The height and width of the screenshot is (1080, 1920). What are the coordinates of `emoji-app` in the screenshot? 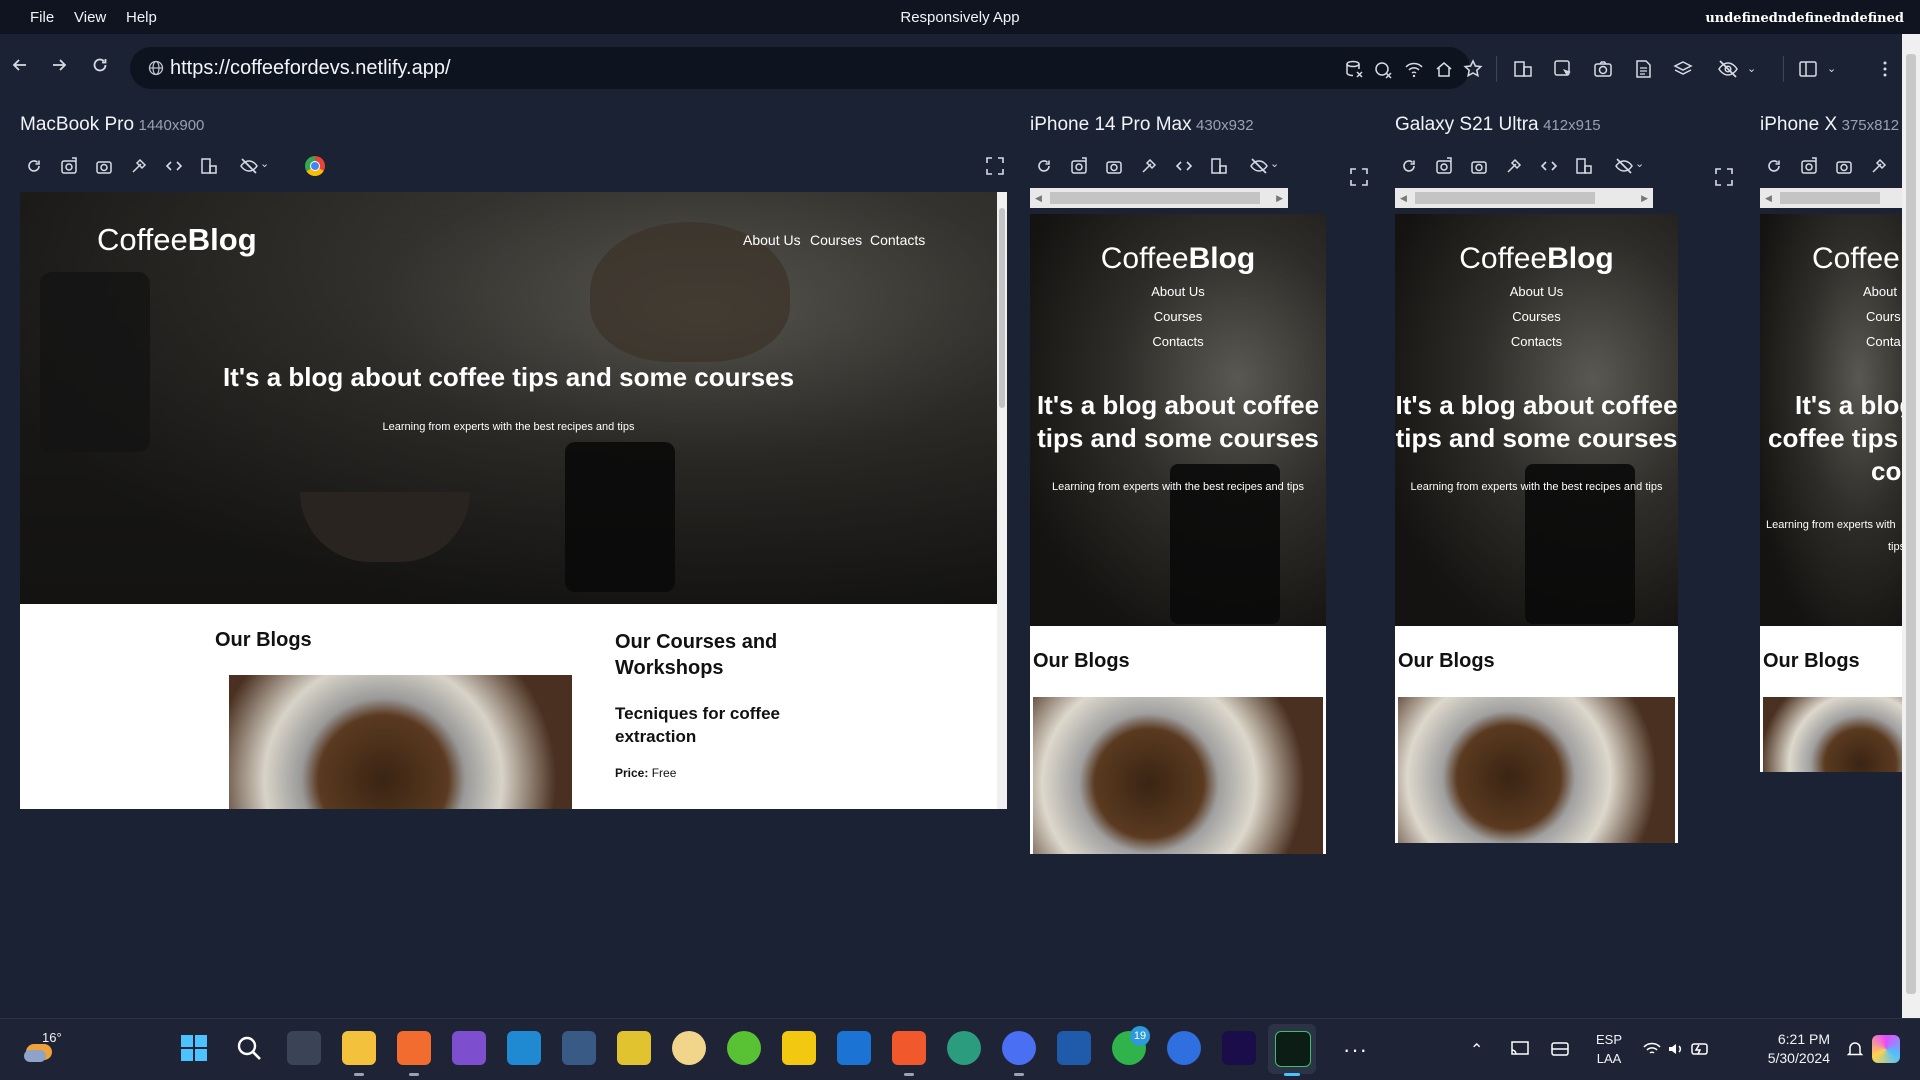 It's located at (689, 1048).